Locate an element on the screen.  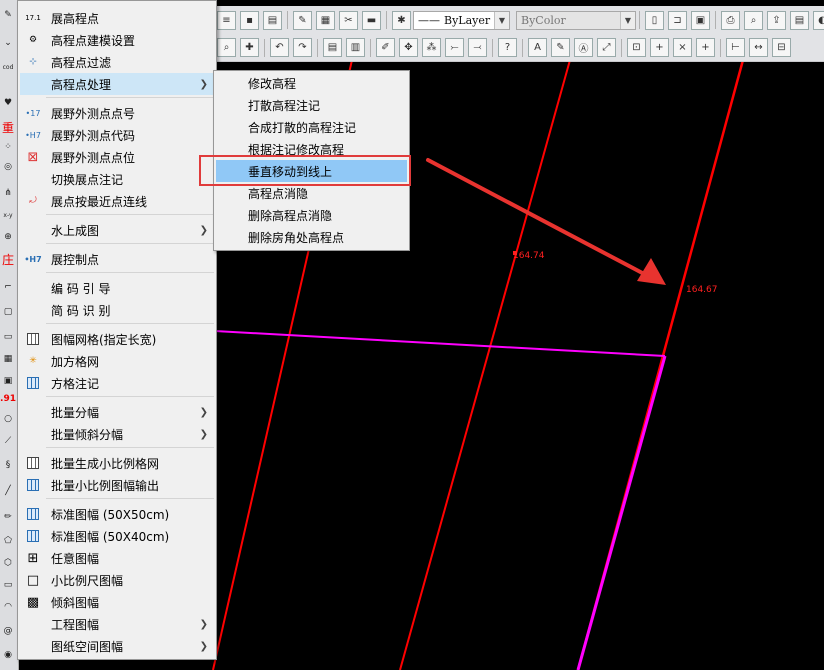
new-file-icon: ▯ is located at coordinates (654, 20).